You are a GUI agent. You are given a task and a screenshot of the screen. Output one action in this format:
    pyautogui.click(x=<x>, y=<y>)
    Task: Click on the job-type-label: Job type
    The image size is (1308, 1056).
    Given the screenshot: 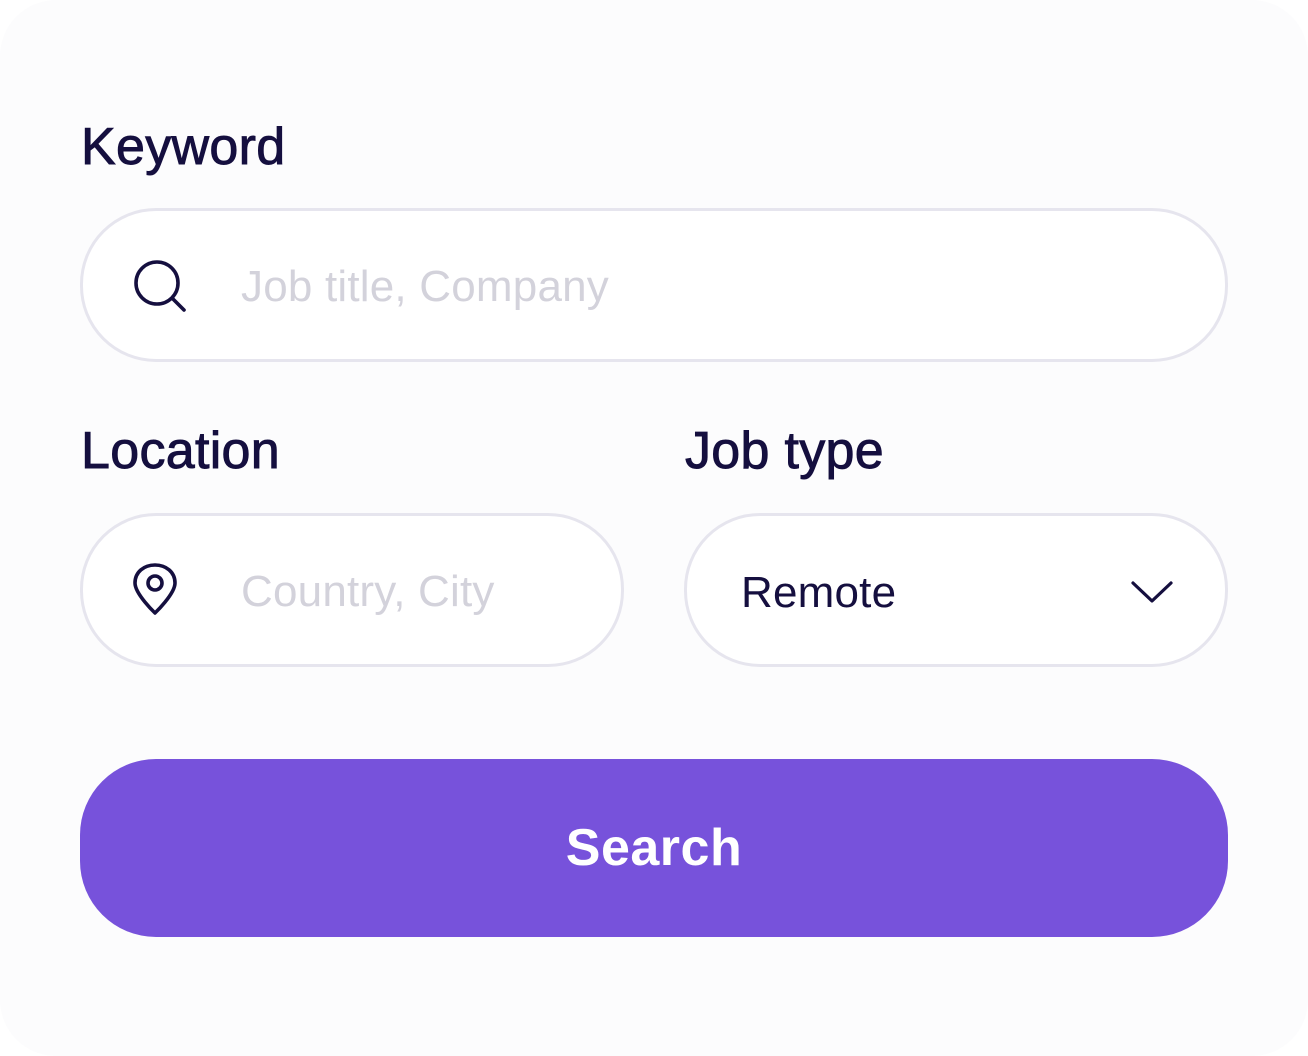 What is the action you would take?
    pyautogui.click(x=785, y=451)
    